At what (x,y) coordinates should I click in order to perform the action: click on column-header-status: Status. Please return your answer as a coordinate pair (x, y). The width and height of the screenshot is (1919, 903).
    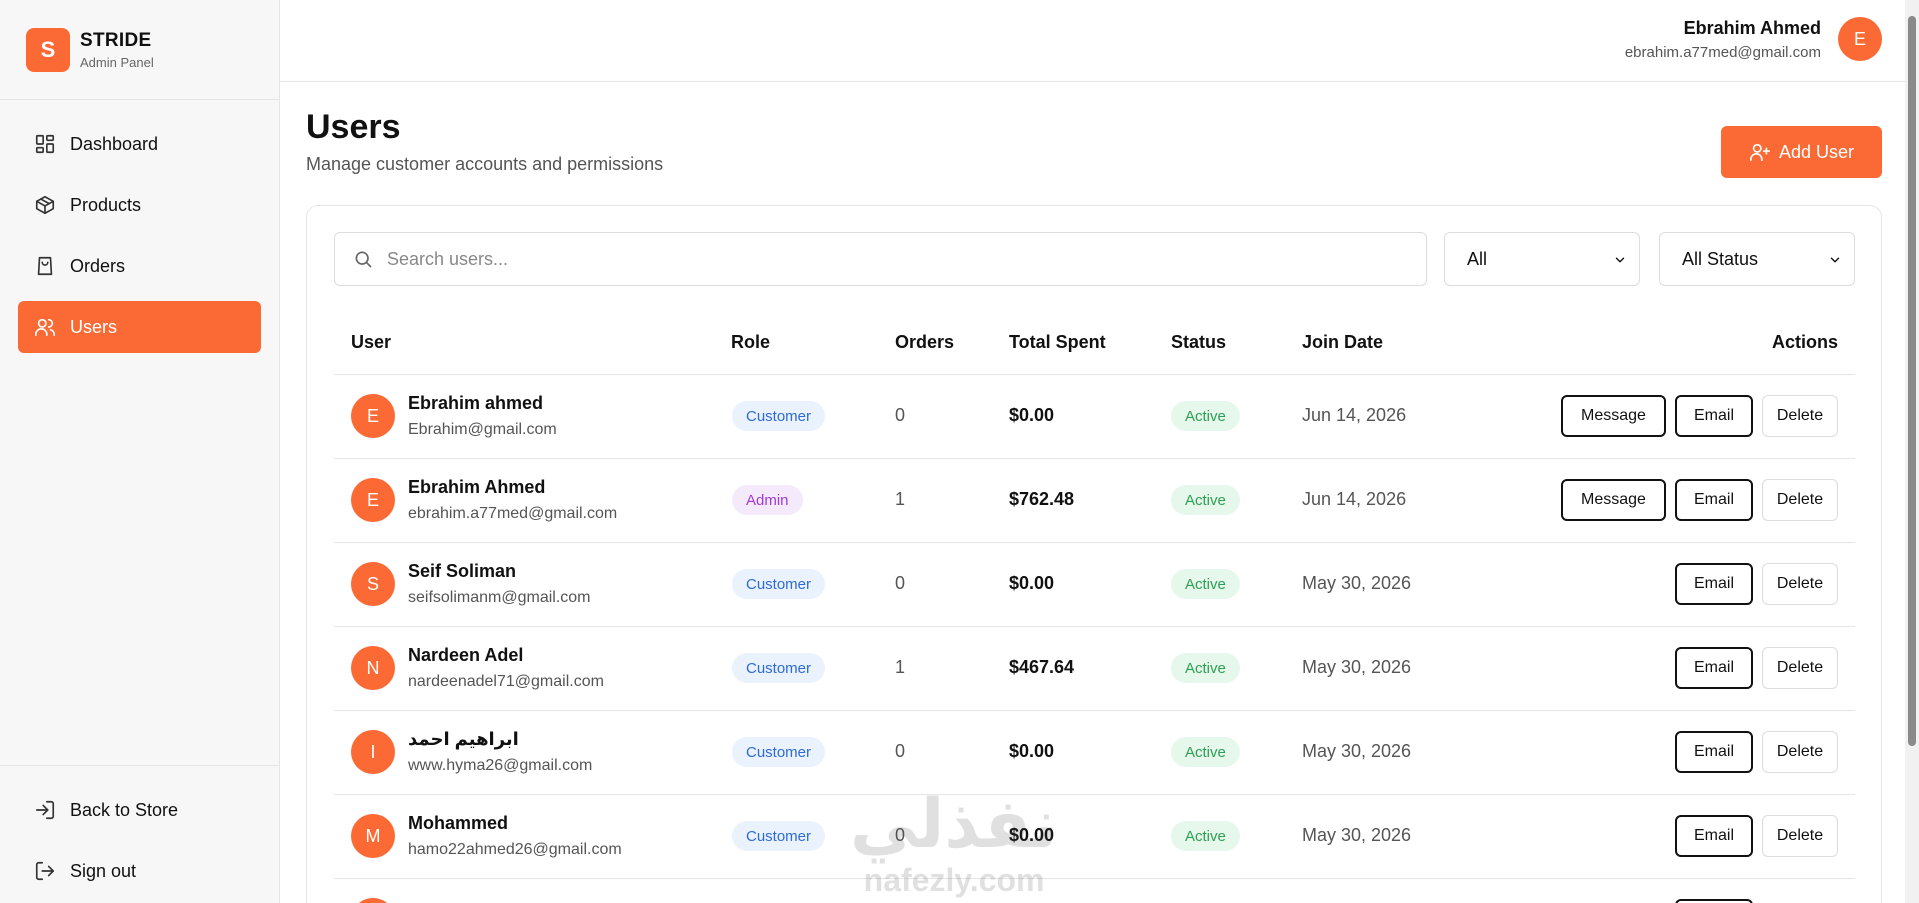
    Looking at the image, I should click on (1199, 342).